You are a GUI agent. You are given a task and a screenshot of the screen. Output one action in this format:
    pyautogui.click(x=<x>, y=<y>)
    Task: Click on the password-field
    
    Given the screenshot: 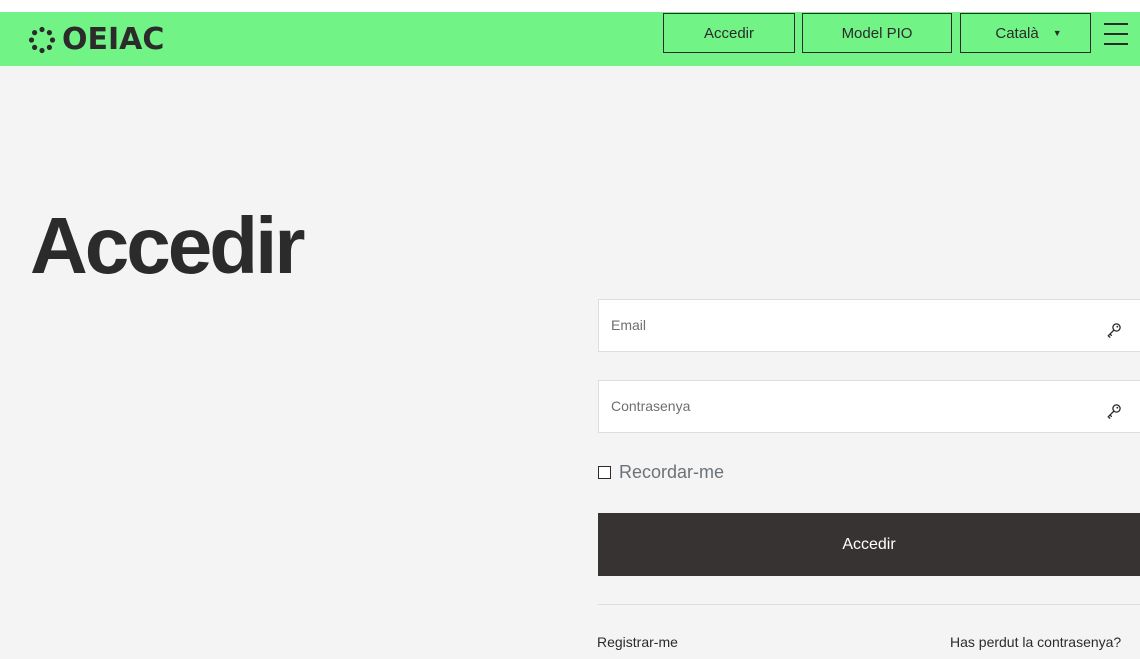 What is the action you would take?
    pyautogui.click(x=869, y=406)
    